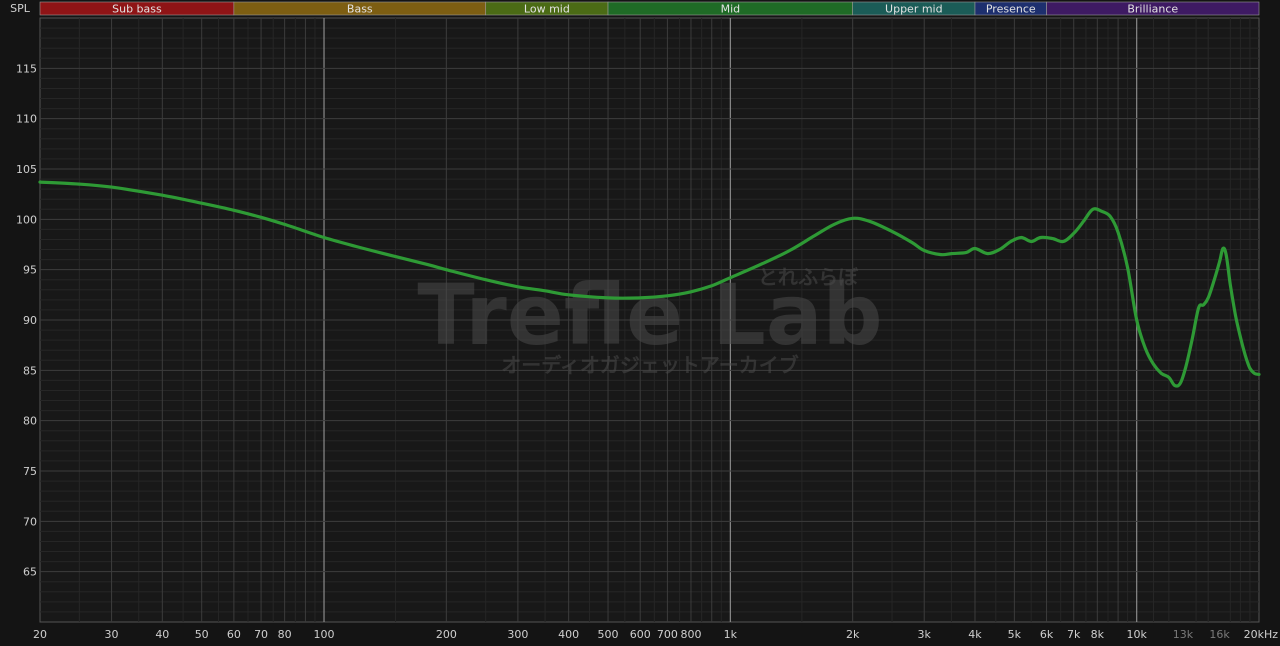 Image resolution: width=1280 pixels, height=646 pixels. What do you see at coordinates (30, 370) in the screenshot?
I see `y-tick-label: 85` at bounding box center [30, 370].